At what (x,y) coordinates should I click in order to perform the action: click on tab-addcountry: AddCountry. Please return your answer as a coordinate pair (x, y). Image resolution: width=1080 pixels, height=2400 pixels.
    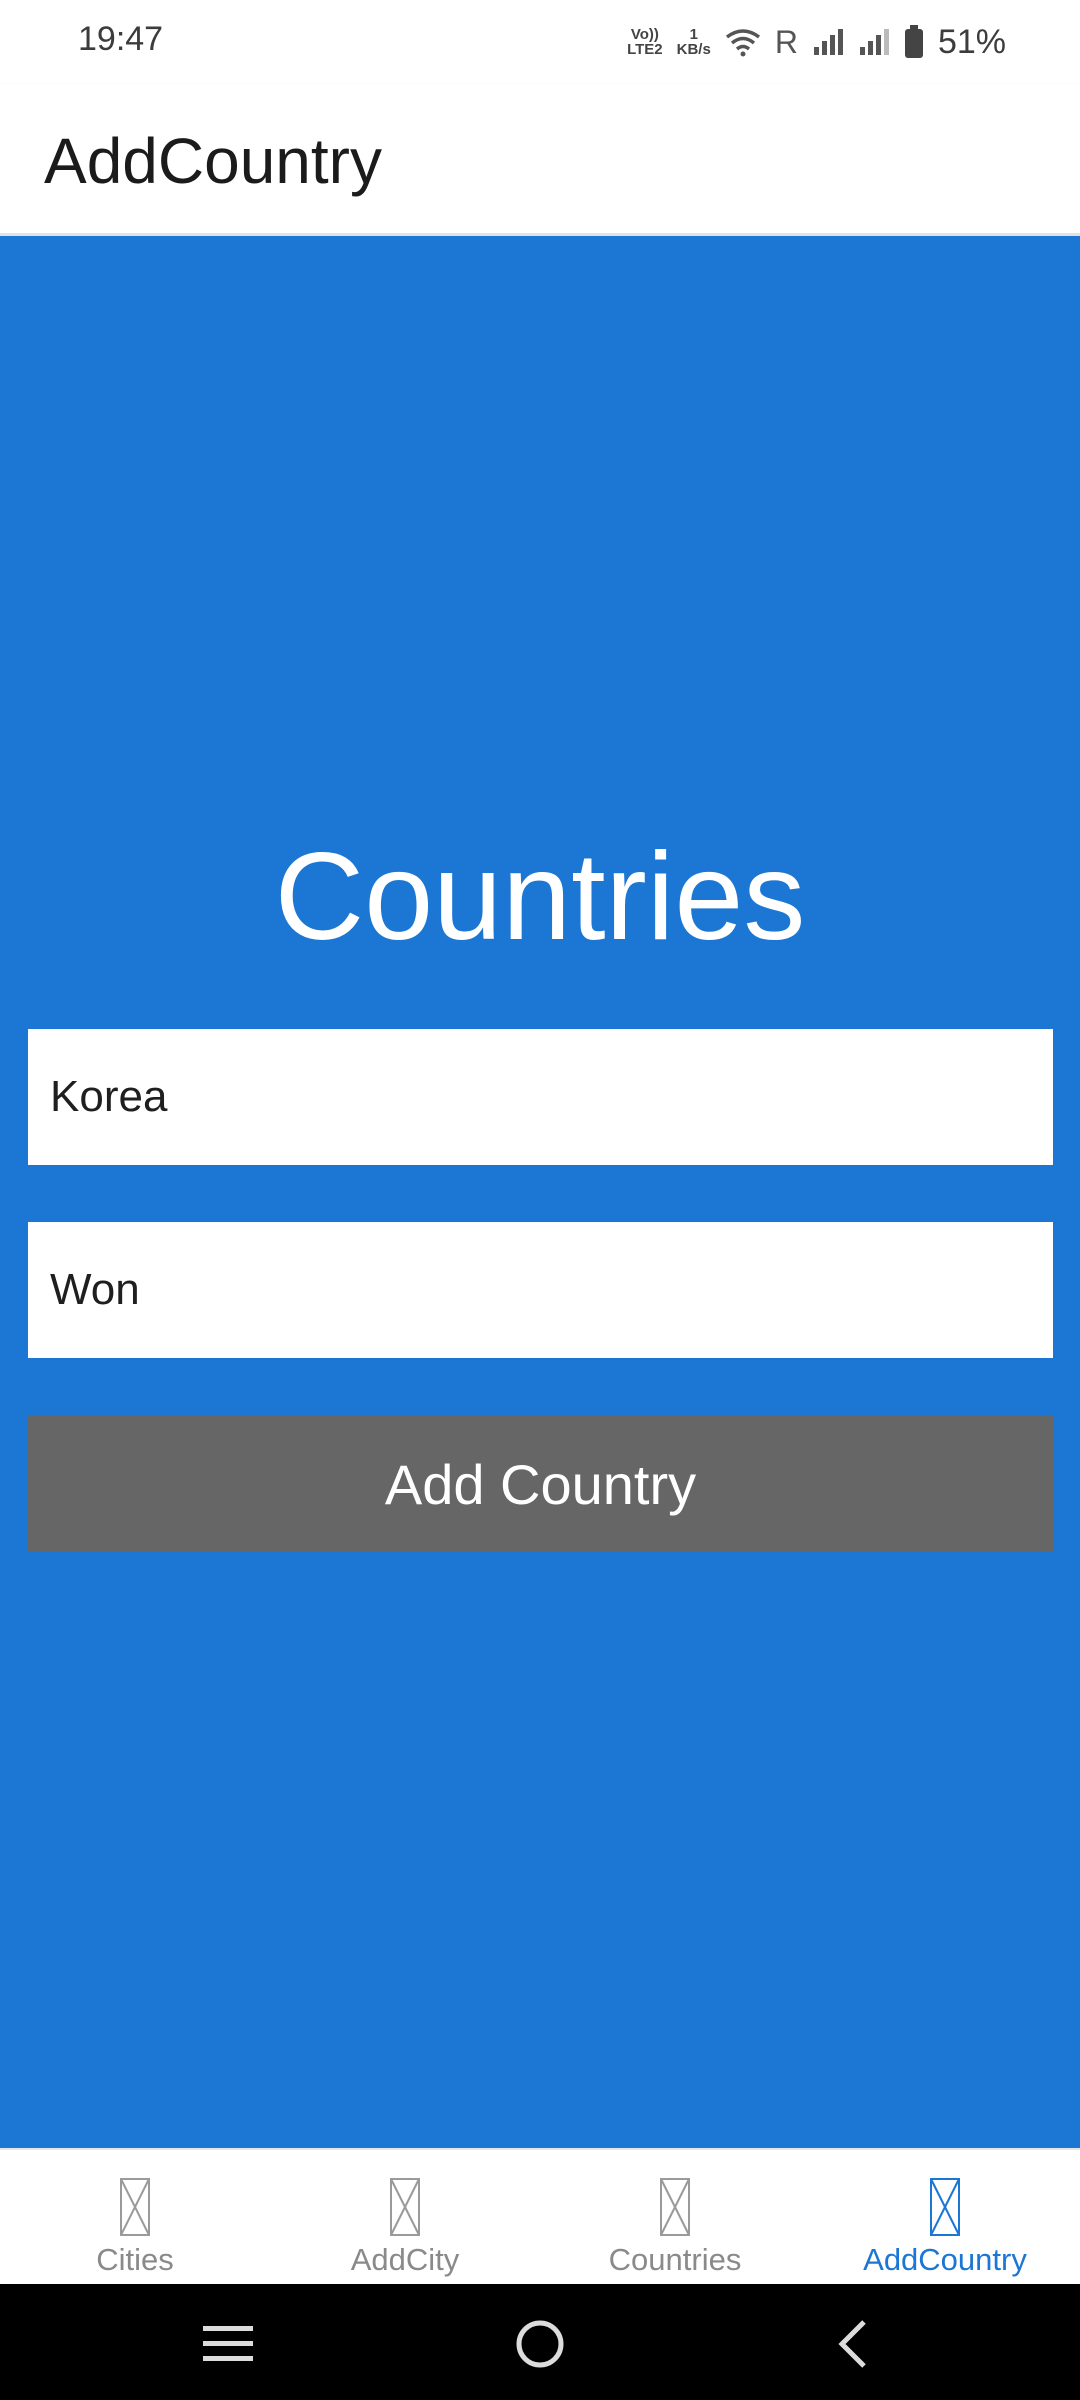
    Looking at the image, I should click on (945, 2217).